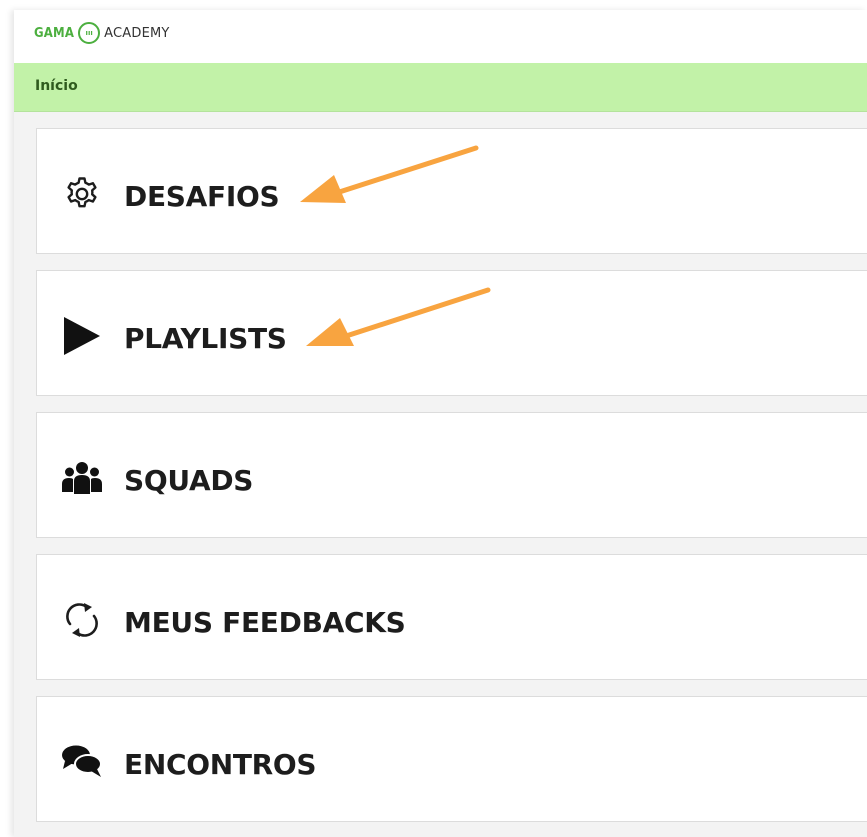 The width and height of the screenshot is (867, 837). What do you see at coordinates (220, 764) in the screenshot?
I see `menu-card-label: ENCONTROS` at bounding box center [220, 764].